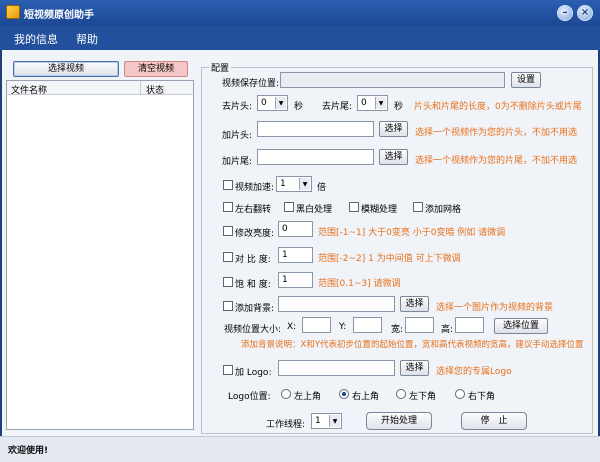 This screenshot has height=462, width=600. I want to click on position-x-field, so click(316, 325).